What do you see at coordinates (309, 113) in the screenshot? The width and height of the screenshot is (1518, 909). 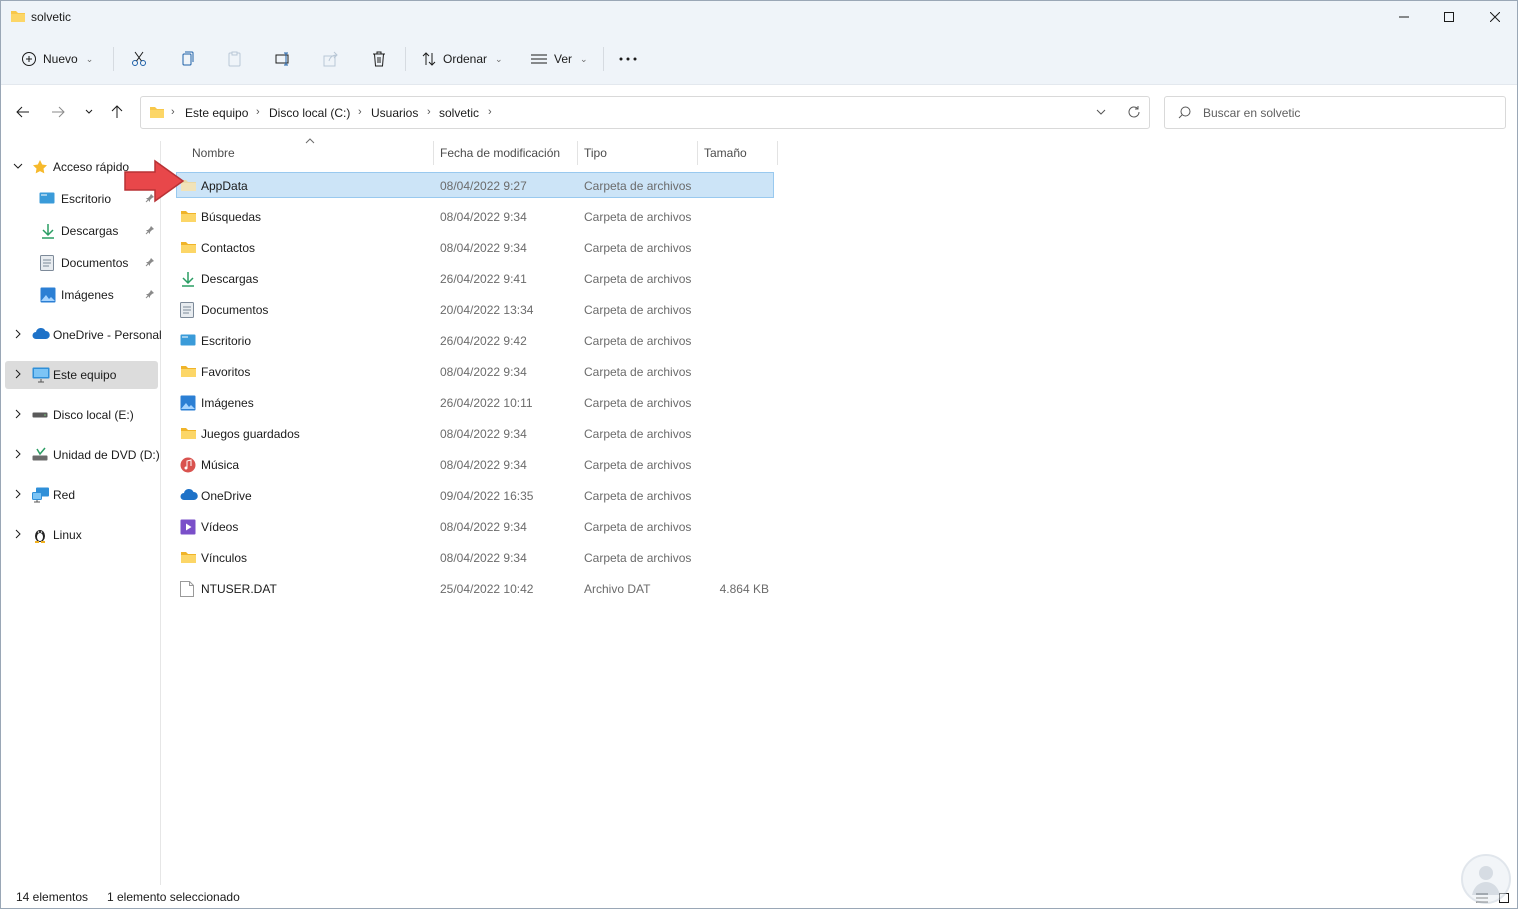 I see `breadcrumb-item: Disco local (C:)` at bounding box center [309, 113].